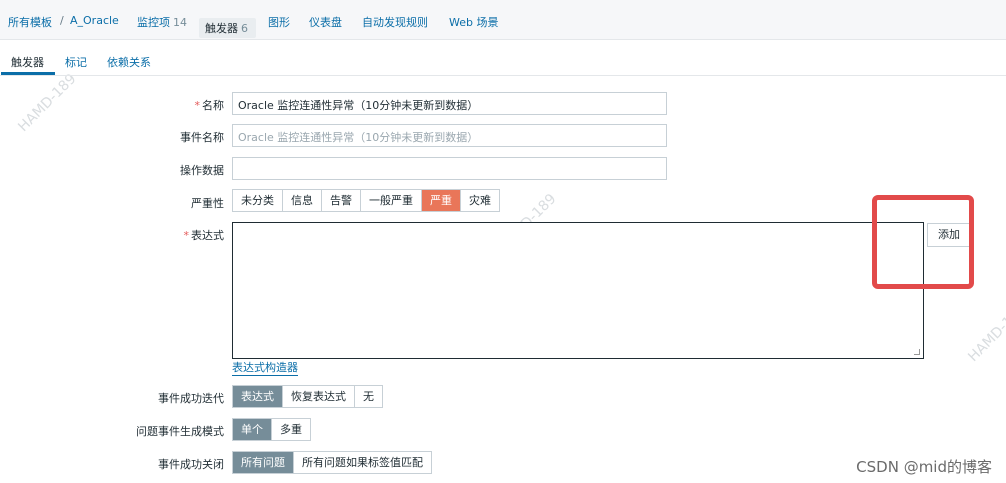  I want to click on problem-event-mode-label: 问题事件生成模式, so click(180, 431).